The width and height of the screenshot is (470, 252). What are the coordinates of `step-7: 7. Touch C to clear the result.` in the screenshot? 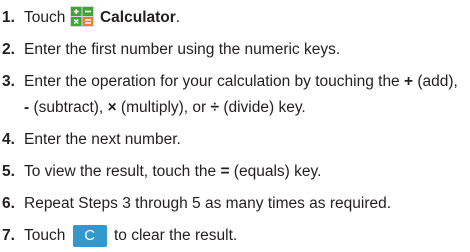 It's located at (235, 236).